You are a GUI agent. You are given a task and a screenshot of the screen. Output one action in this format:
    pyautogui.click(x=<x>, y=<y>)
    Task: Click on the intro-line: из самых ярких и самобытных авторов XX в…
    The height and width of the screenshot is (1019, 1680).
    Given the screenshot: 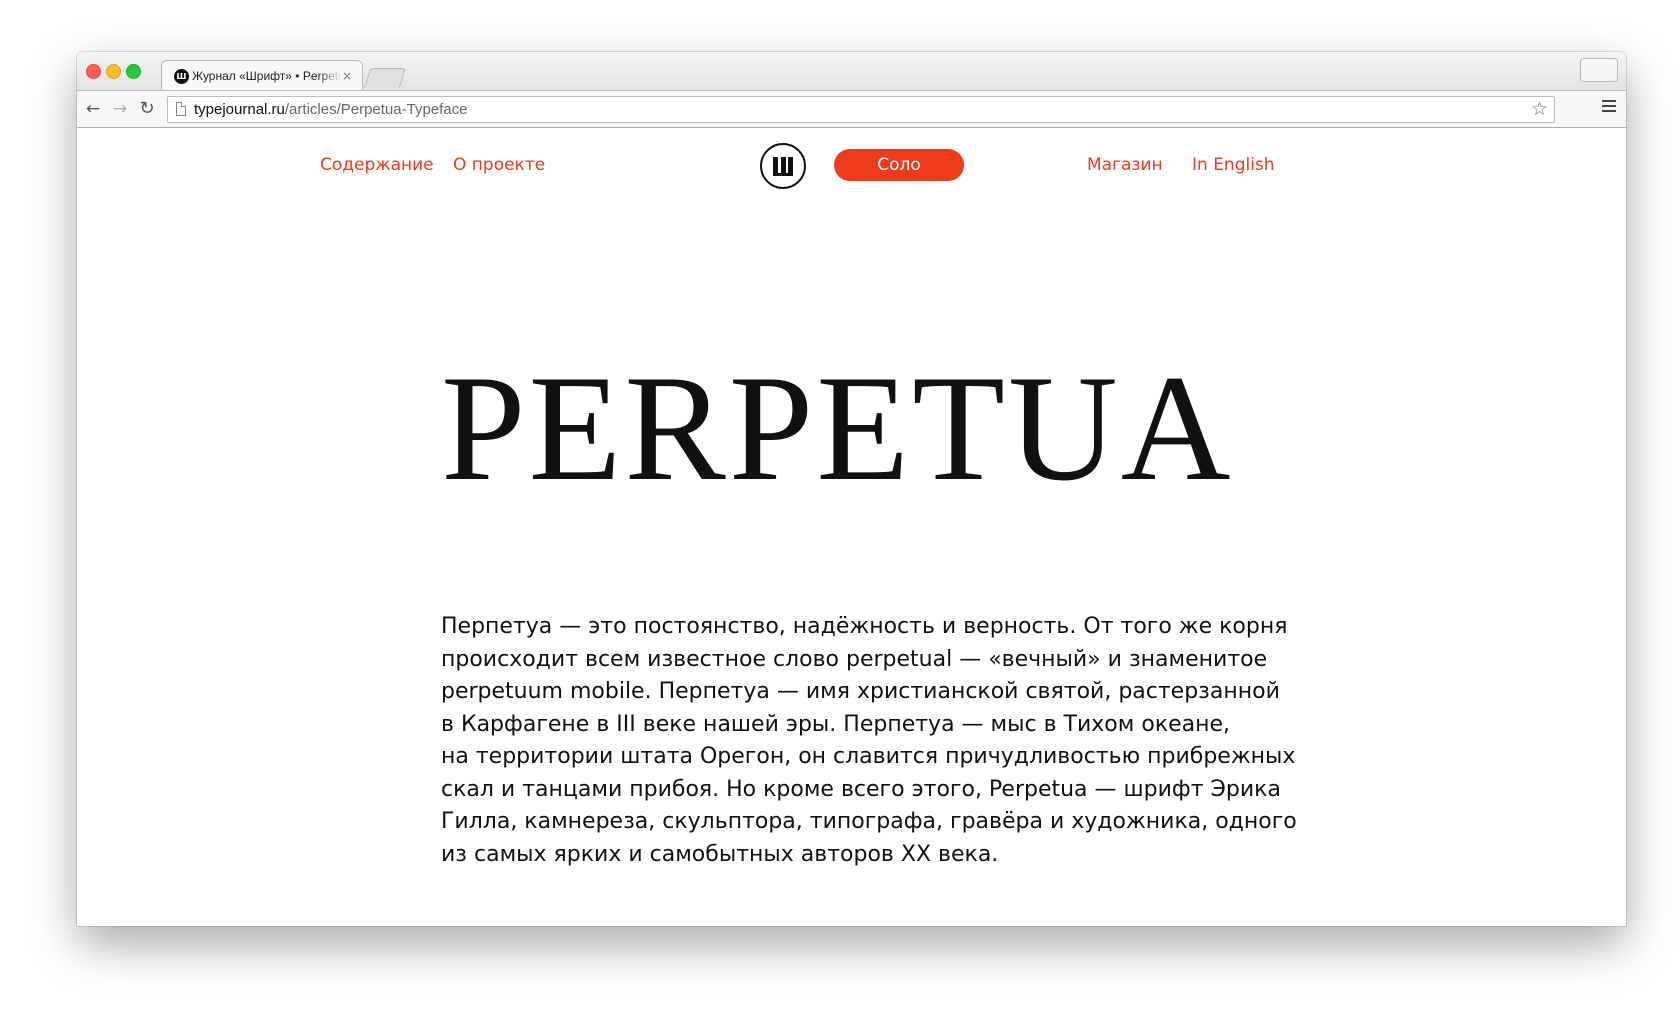 What is the action you would take?
    pyautogui.click(x=720, y=854)
    